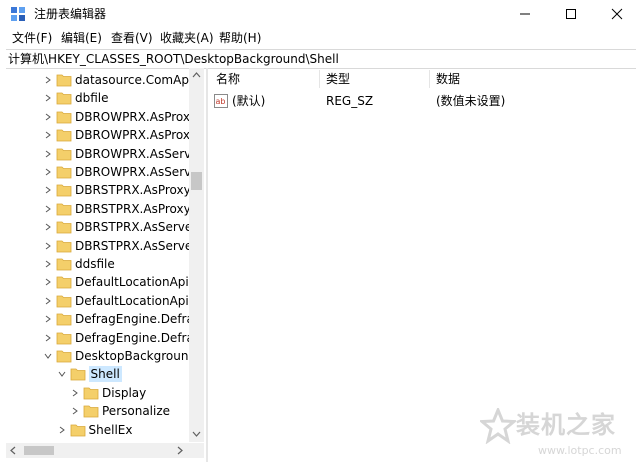  I want to click on tree-item-label: ShellEx, so click(110, 429).